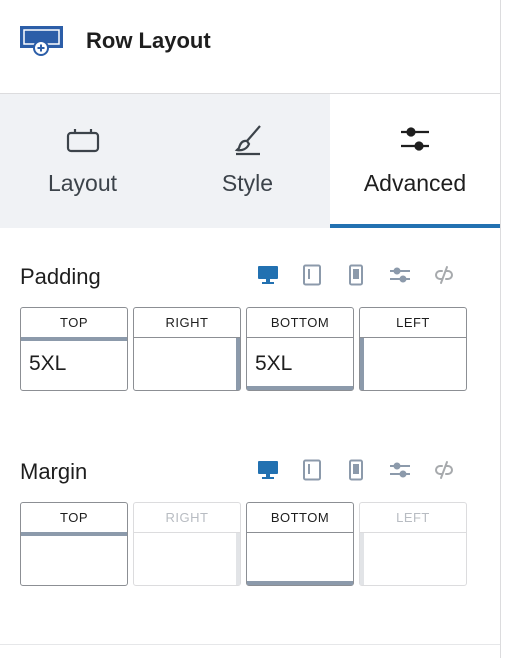 Image resolution: width=506 pixels, height=658 pixels. What do you see at coordinates (60, 276) in the screenshot?
I see `padding-label: Padding` at bounding box center [60, 276].